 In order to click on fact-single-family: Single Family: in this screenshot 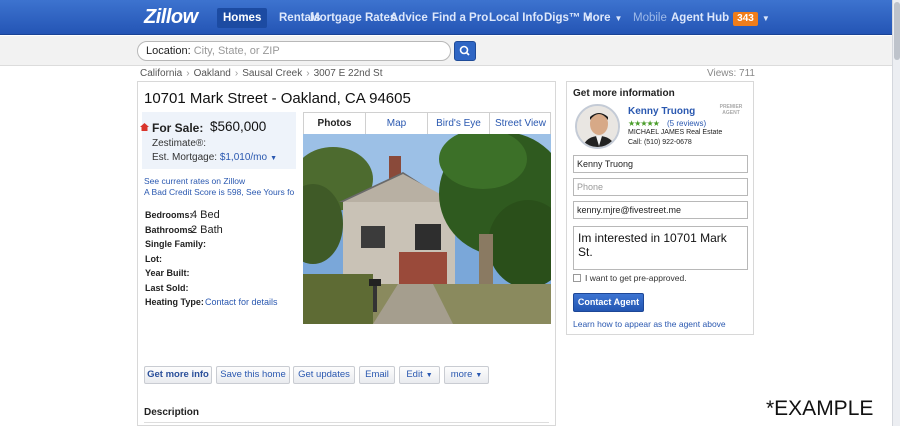, I will do `click(175, 246)`.